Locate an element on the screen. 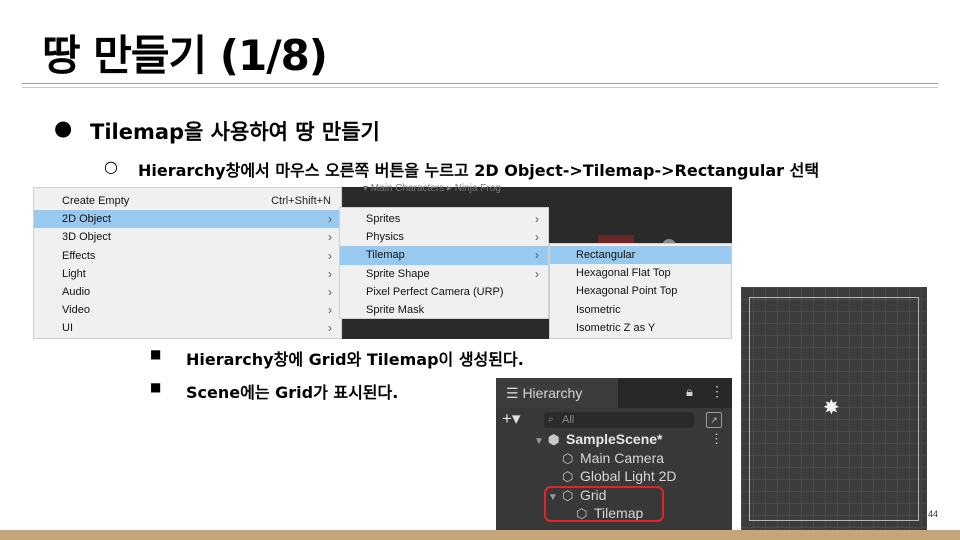 This screenshot has width=960, height=540. bullet-text: Tilemap을 사용하여 땅 만들기 is located at coordinates (235, 132).